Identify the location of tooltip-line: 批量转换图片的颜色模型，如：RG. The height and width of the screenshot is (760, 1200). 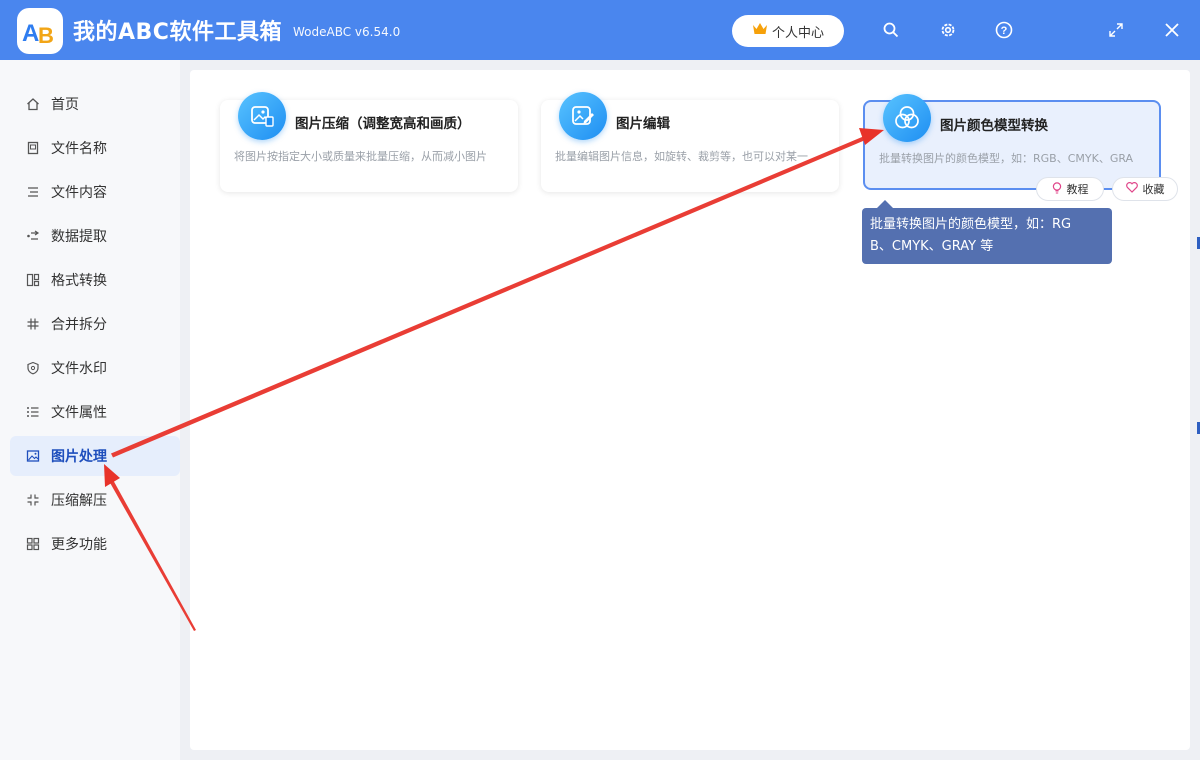
(971, 224).